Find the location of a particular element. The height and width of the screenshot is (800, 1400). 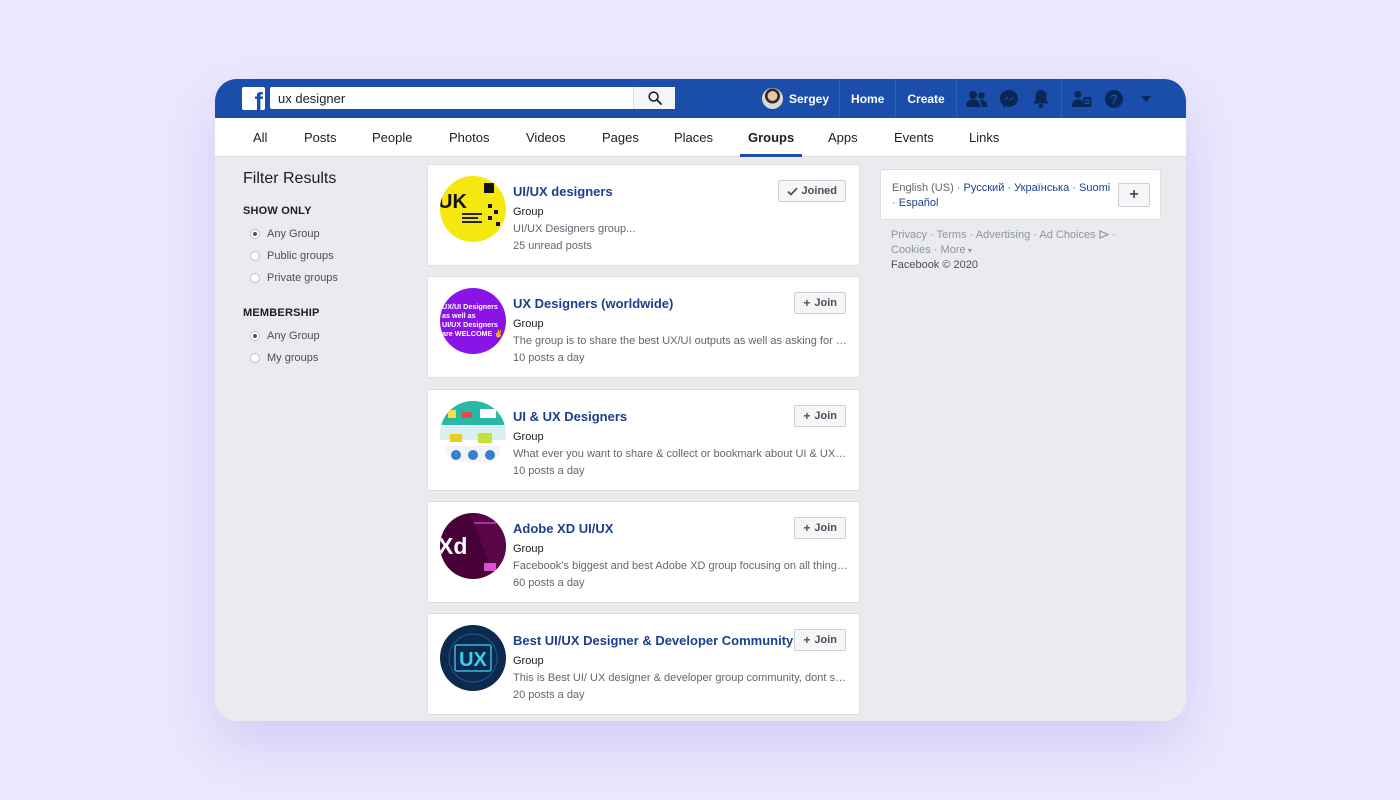

tab-all: All is located at coordinates (260, 137).